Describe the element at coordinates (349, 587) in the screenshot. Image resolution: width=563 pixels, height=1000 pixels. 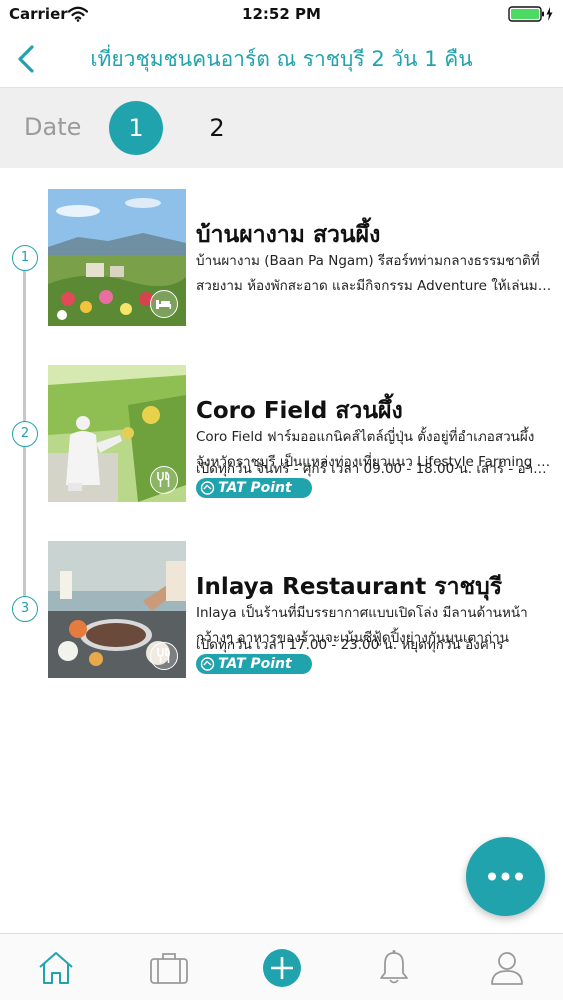
I see `place-title: Inlaya Restaurant ราชบุรี` at that location.